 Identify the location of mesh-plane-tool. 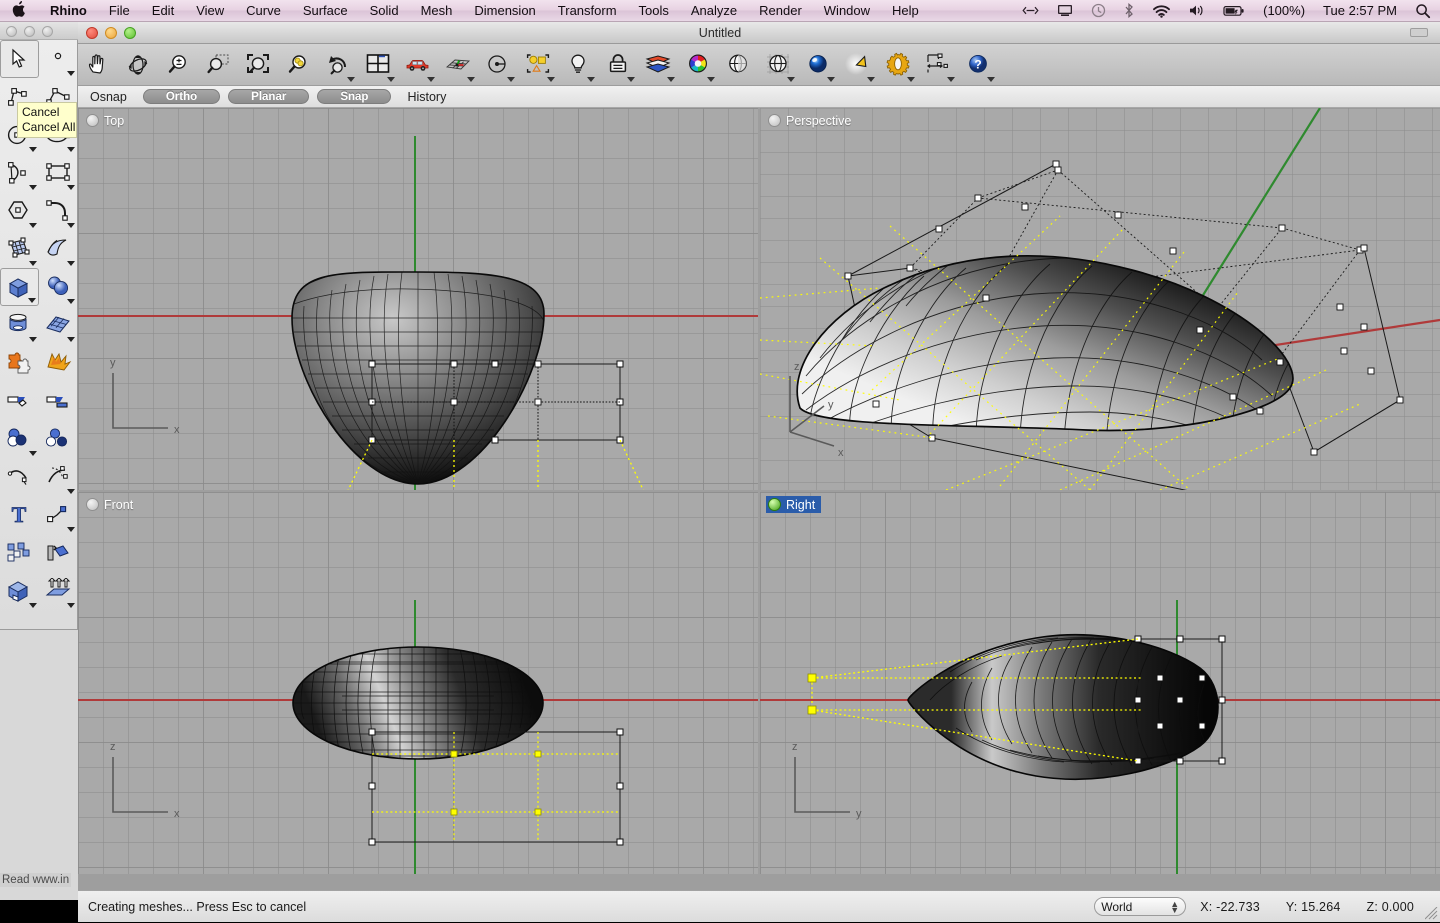
(58, 325).